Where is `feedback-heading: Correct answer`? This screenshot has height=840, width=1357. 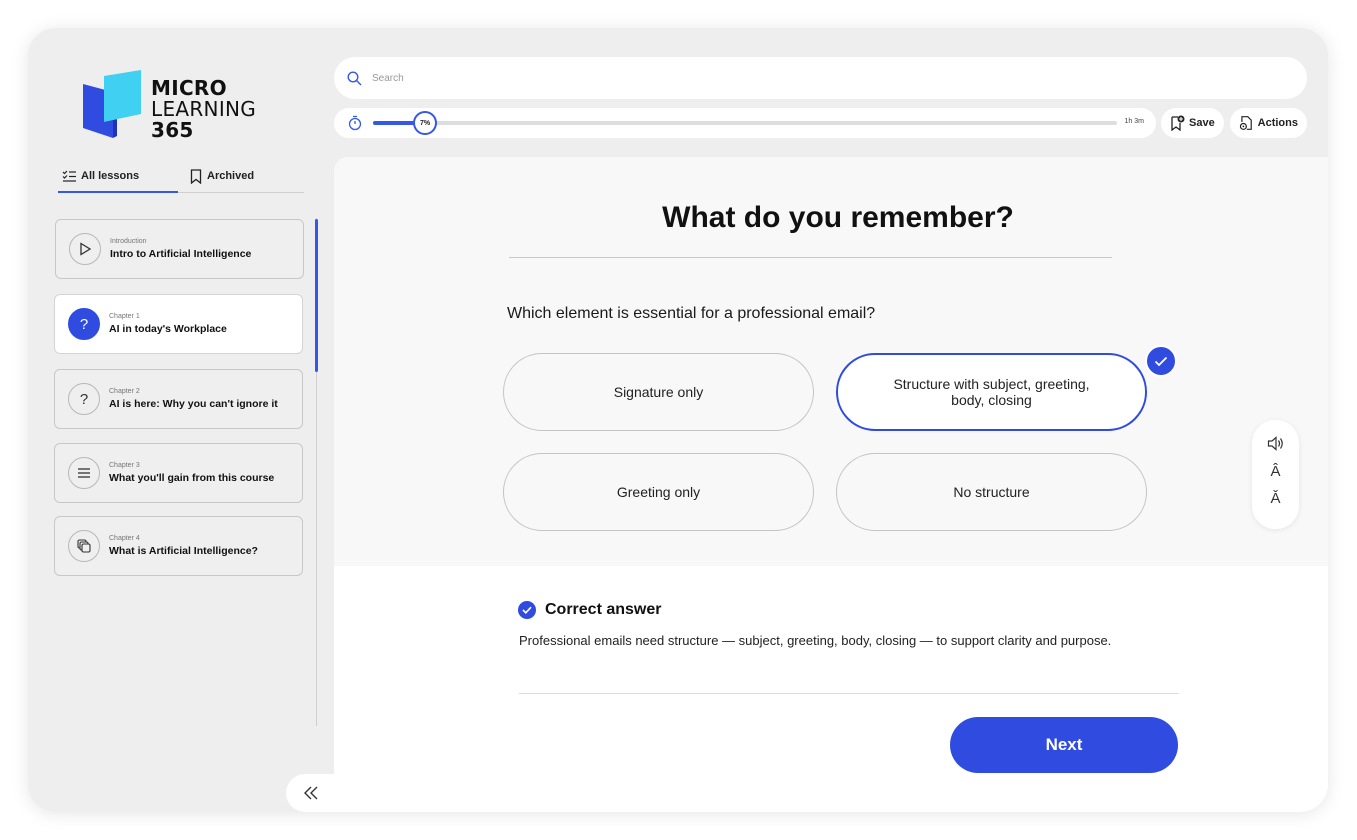
feedback-heading: Correct answer is located at coordinates (590, 610).